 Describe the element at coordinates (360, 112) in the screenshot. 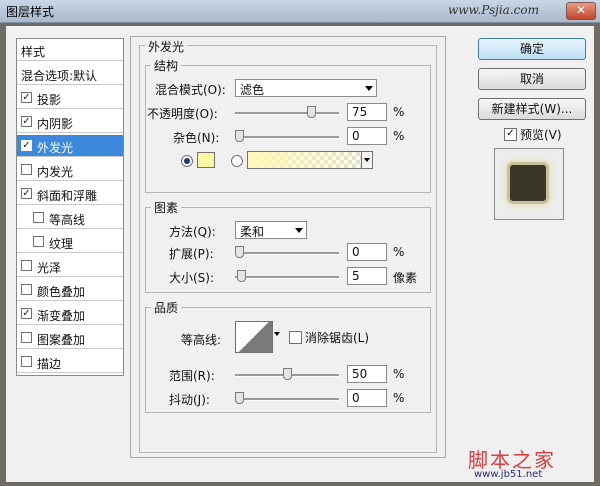

I see `opacity-value: 75` at that location.